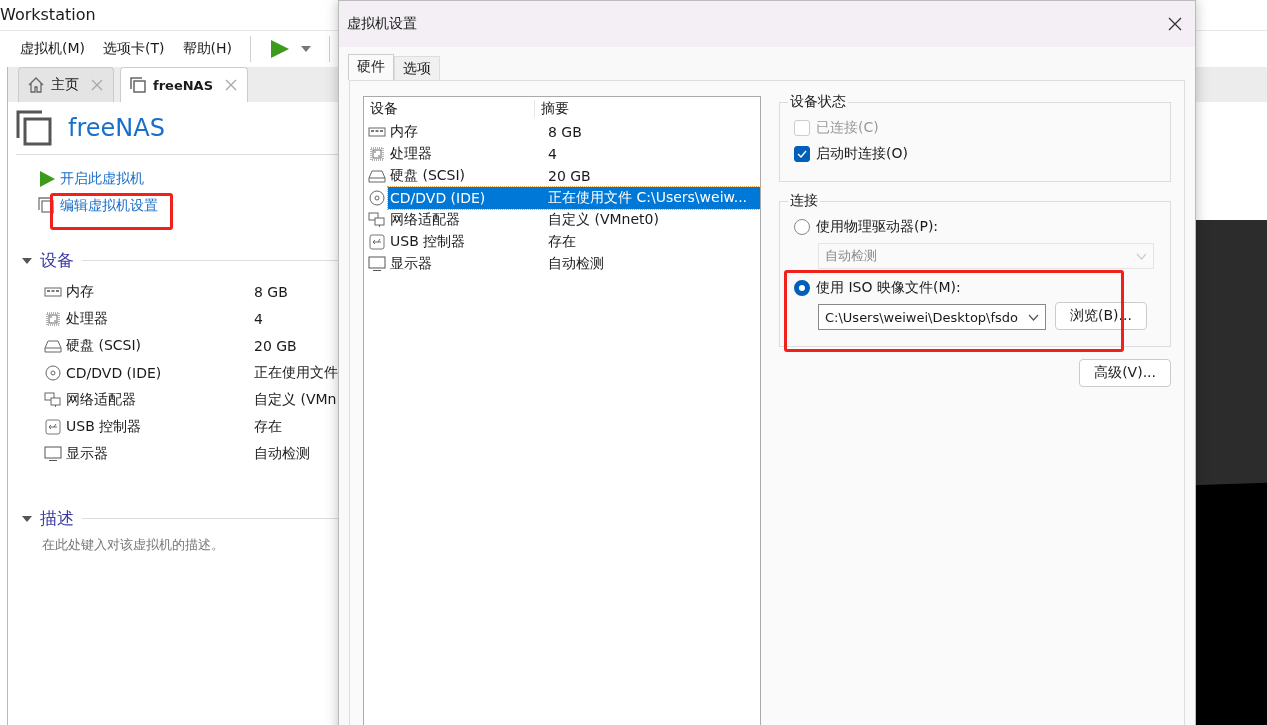  Describe the element at coordinates (377, 132) in the screenshot. I see `memory-module-icon` at that location.